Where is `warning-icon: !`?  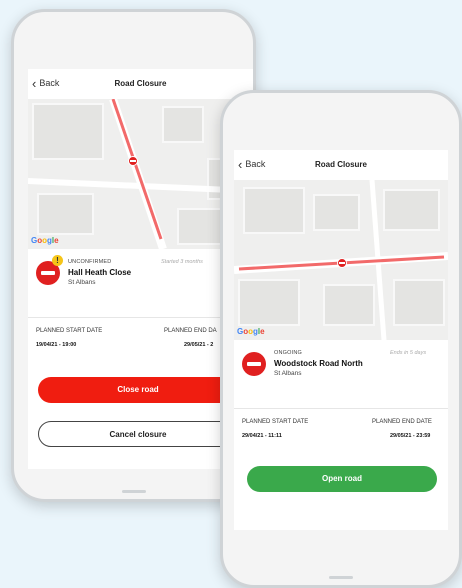 warning-icon: ! is located at coordinates (57, 260).